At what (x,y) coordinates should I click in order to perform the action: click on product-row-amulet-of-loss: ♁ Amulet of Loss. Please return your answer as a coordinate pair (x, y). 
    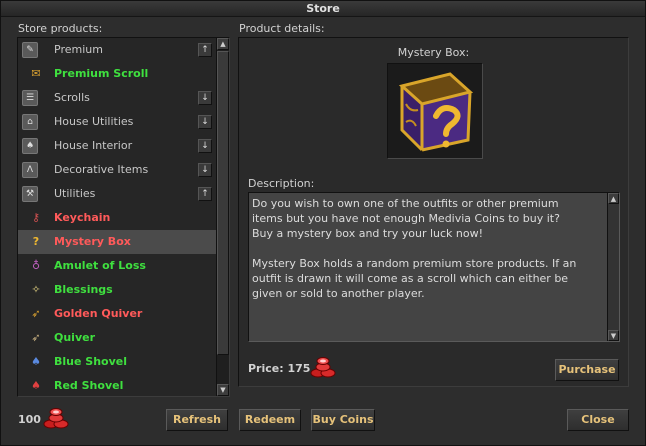
    Looking at the image, I should click on (117, 266).